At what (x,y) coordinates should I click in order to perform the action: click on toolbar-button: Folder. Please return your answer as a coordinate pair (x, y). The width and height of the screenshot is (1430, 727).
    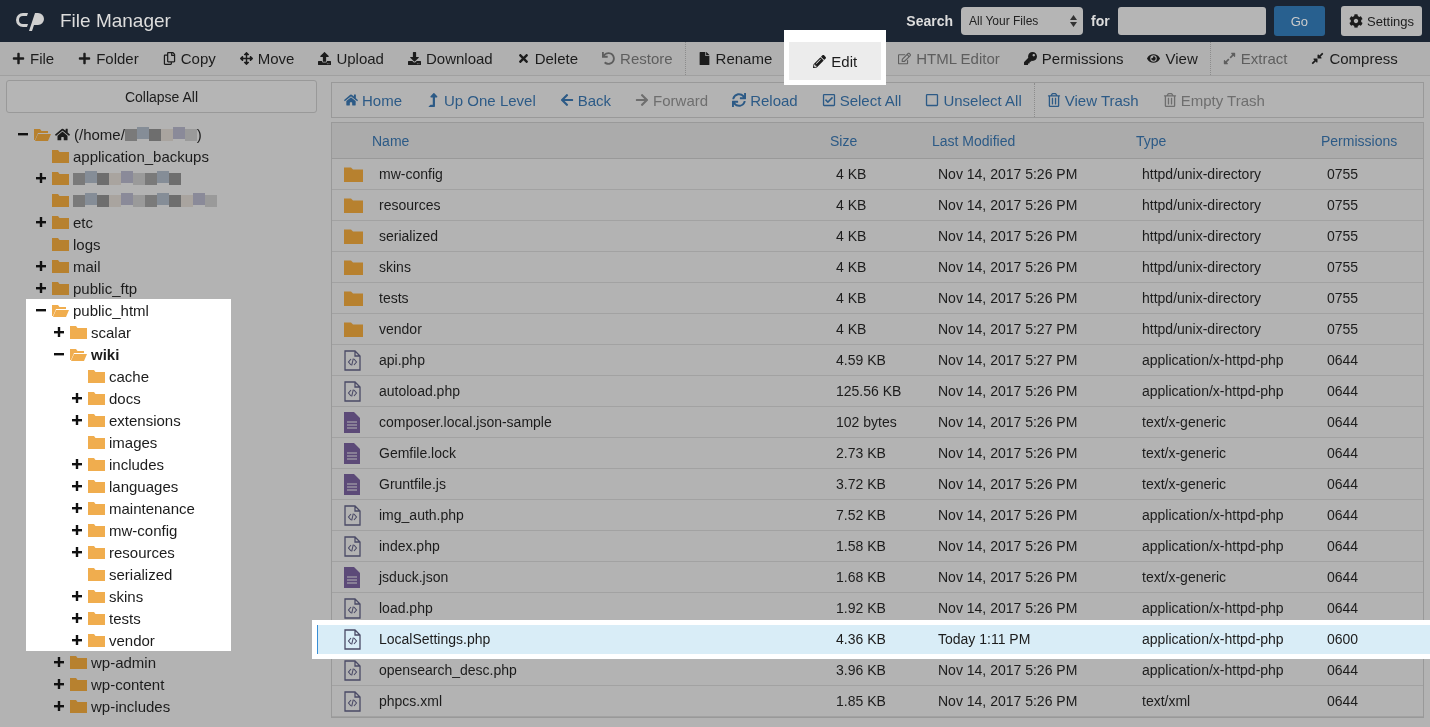
    Looking at the image, I should click on (108, 58).